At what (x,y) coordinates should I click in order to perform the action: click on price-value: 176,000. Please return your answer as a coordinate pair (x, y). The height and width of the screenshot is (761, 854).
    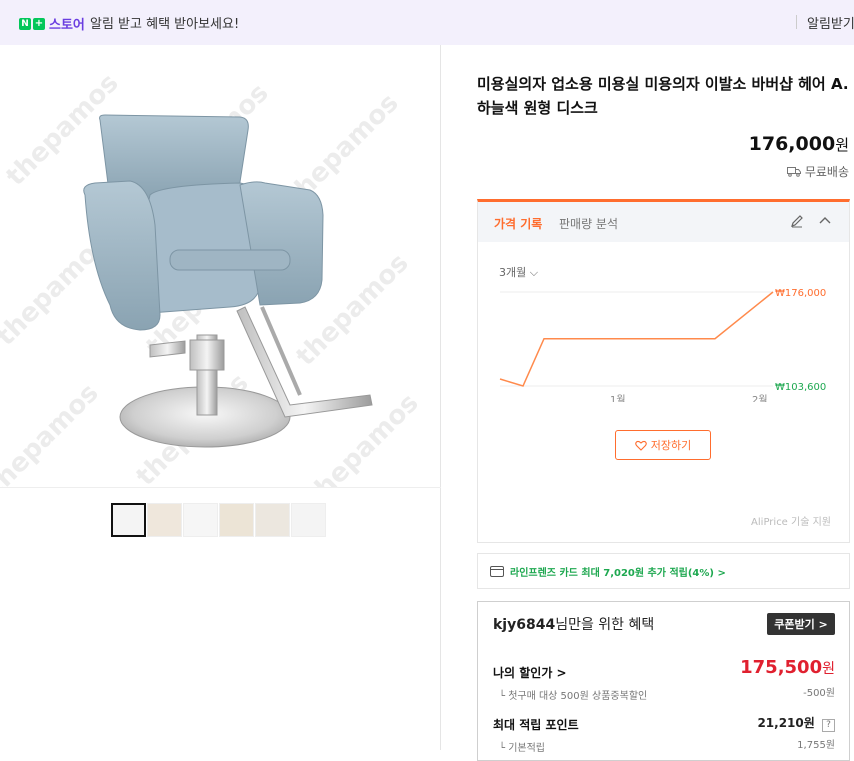
    Looking at the image, I should click on (792, 144).